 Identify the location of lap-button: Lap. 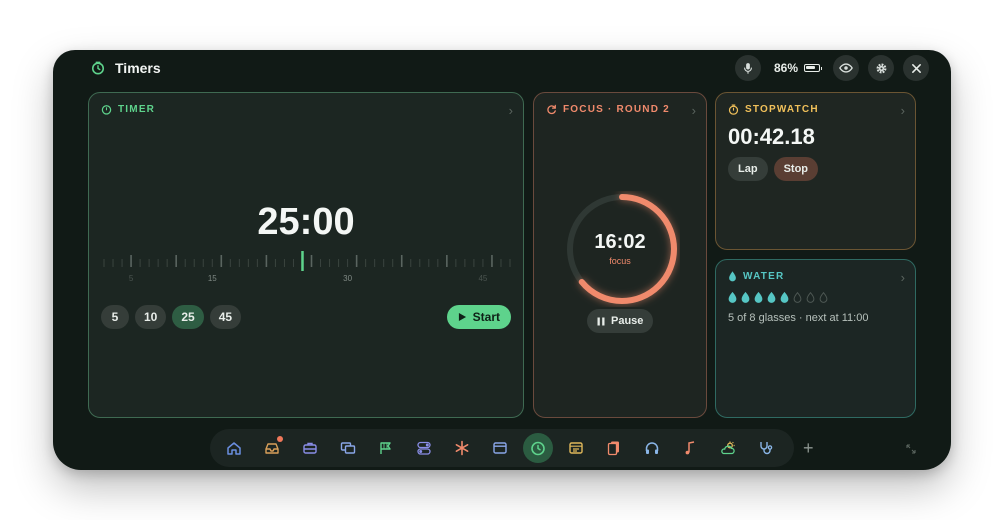
(748, 169).